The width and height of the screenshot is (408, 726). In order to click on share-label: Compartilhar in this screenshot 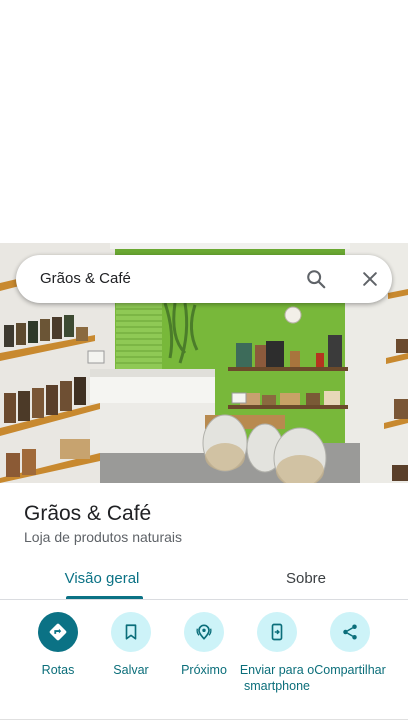, I will do `click(350, 670)`.